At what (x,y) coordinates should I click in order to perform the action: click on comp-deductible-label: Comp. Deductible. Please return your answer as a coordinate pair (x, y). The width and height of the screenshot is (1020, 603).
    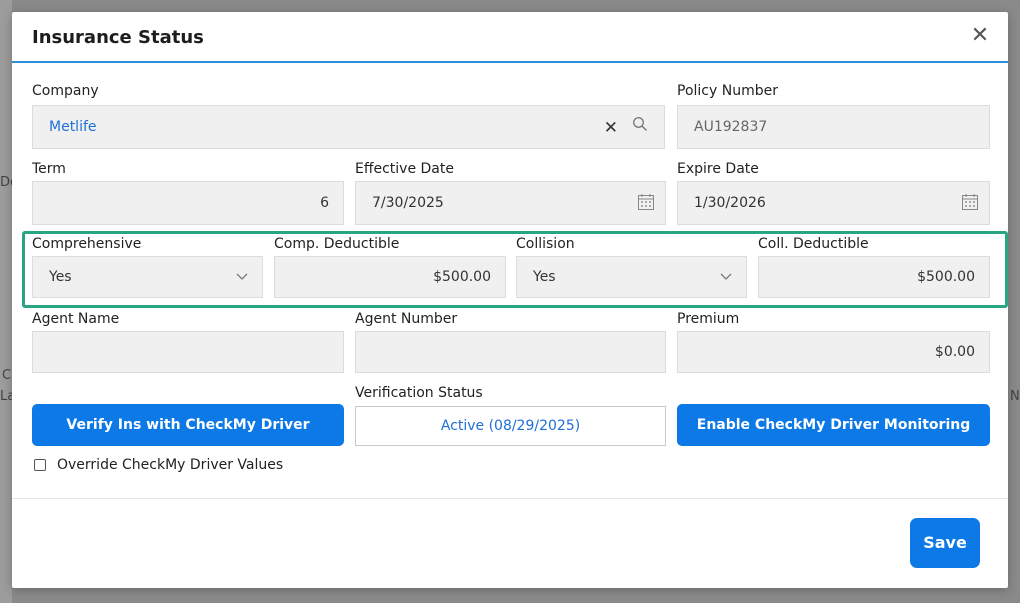
    Looking at the image, I should click on (337, 244).